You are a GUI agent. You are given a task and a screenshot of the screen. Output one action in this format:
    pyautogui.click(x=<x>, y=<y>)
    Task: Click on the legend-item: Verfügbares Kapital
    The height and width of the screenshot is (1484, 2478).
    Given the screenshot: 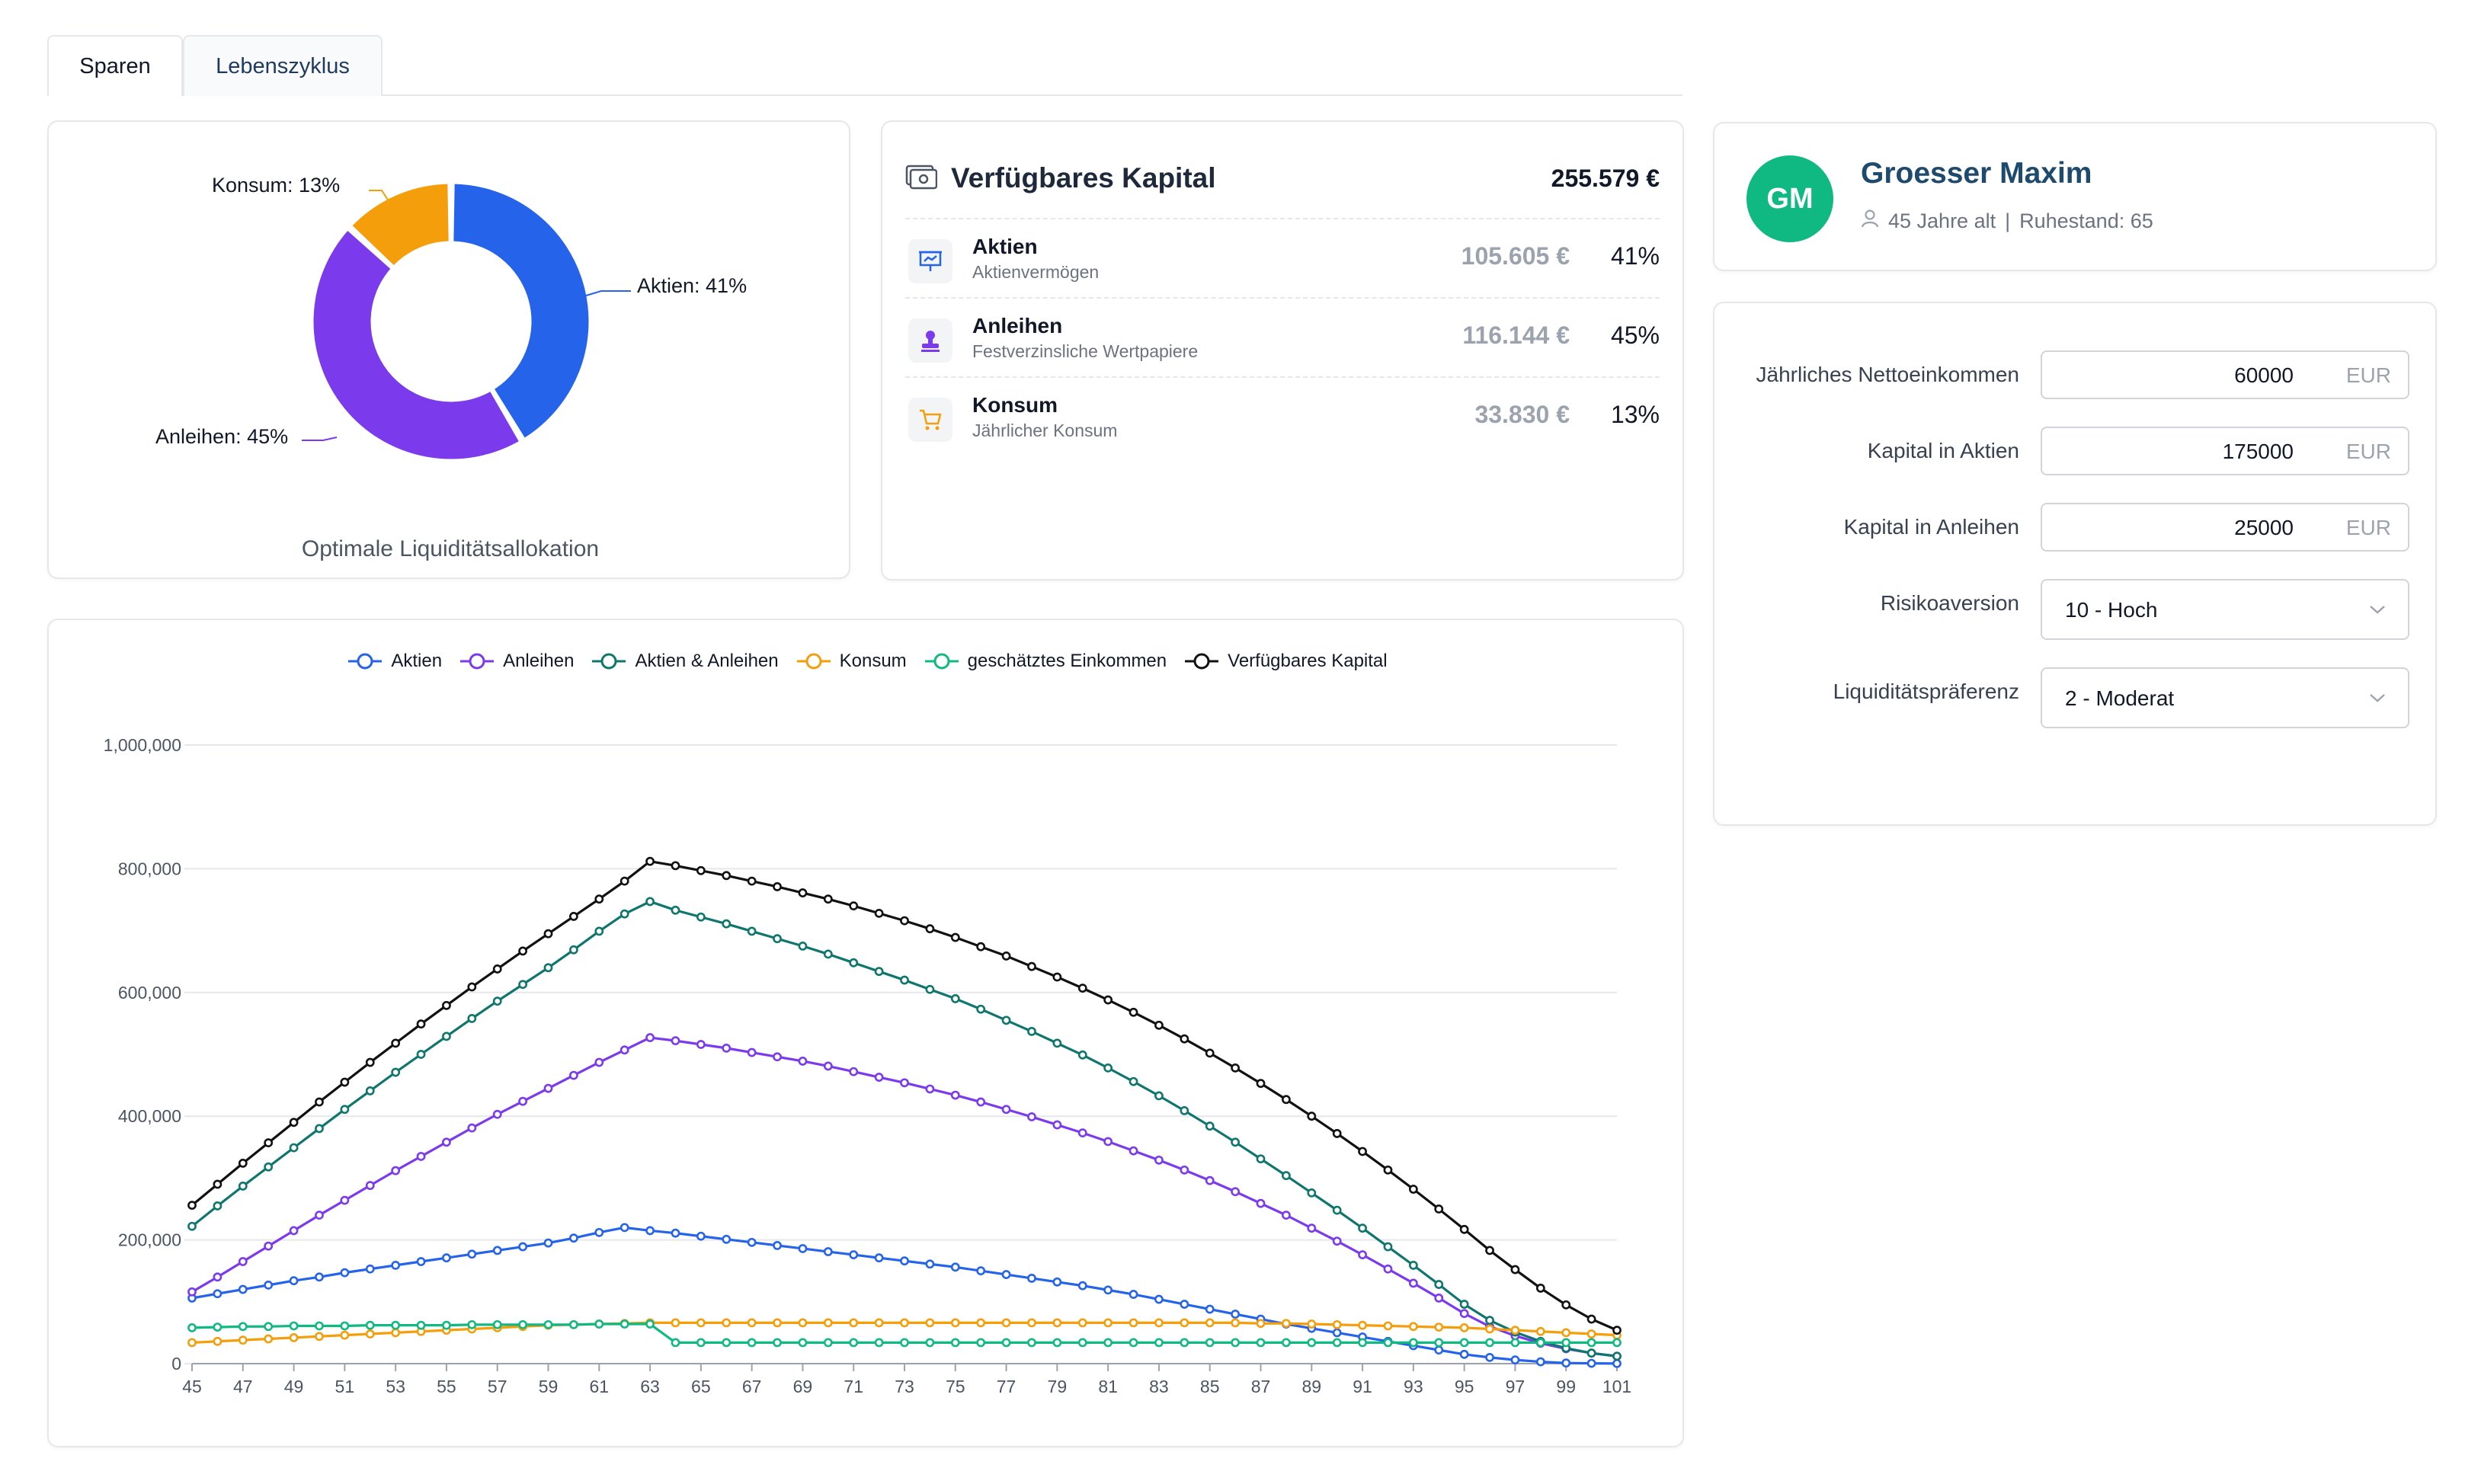 What is the action you would take?
    pyautogui.click(x=1285, y=661)
    